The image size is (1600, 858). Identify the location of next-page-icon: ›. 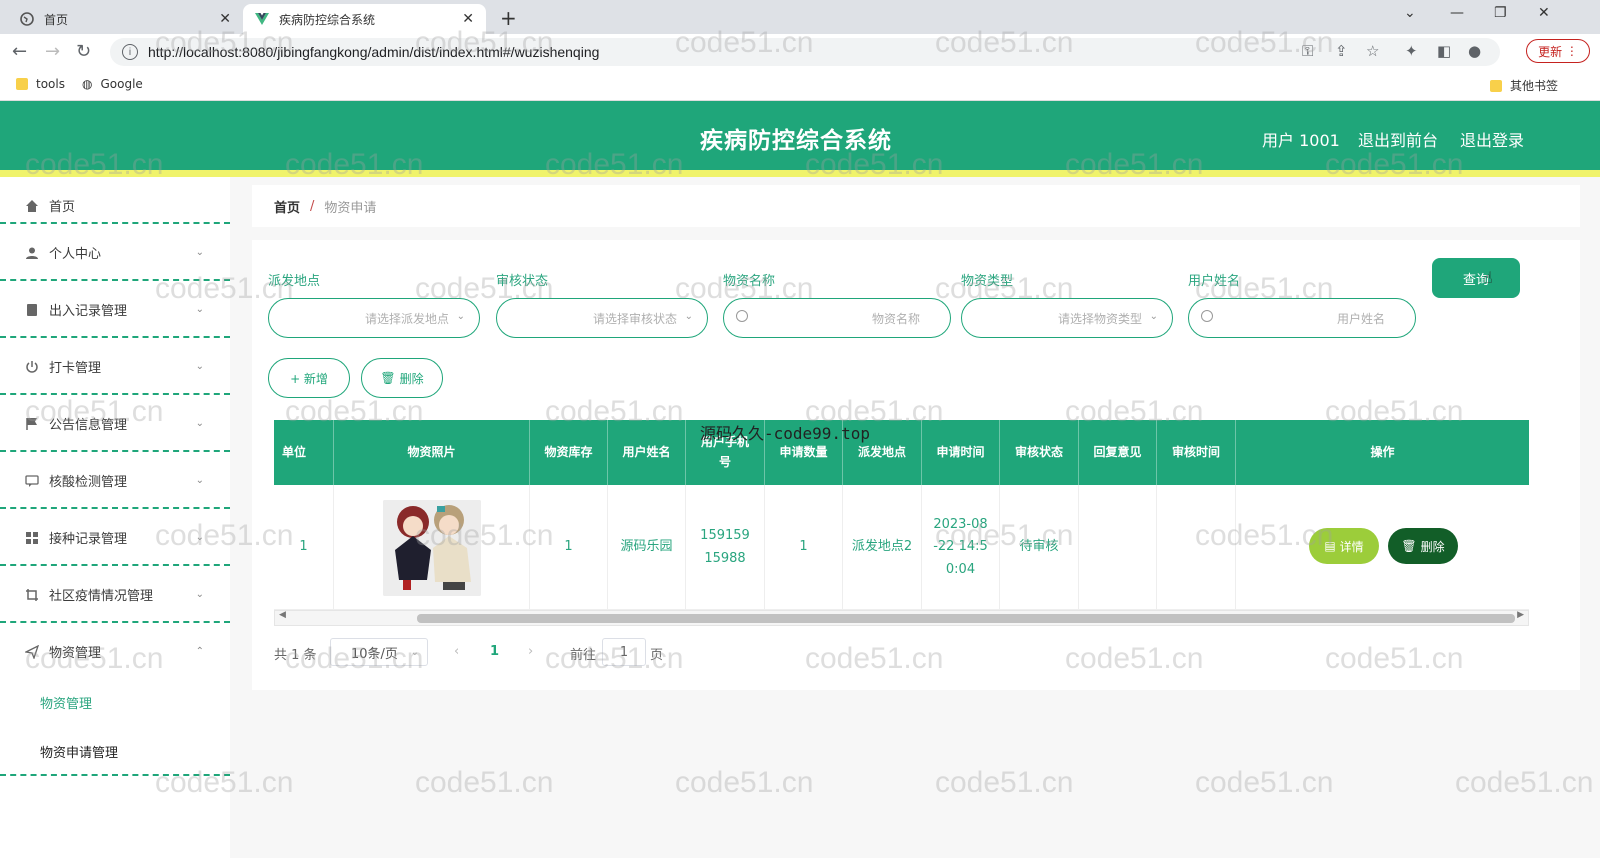
(530, 651).